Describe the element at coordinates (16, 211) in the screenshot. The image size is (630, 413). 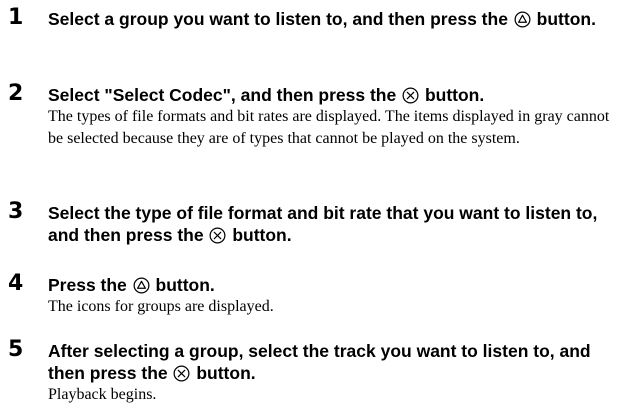
I see `step-number: 3` at that location.